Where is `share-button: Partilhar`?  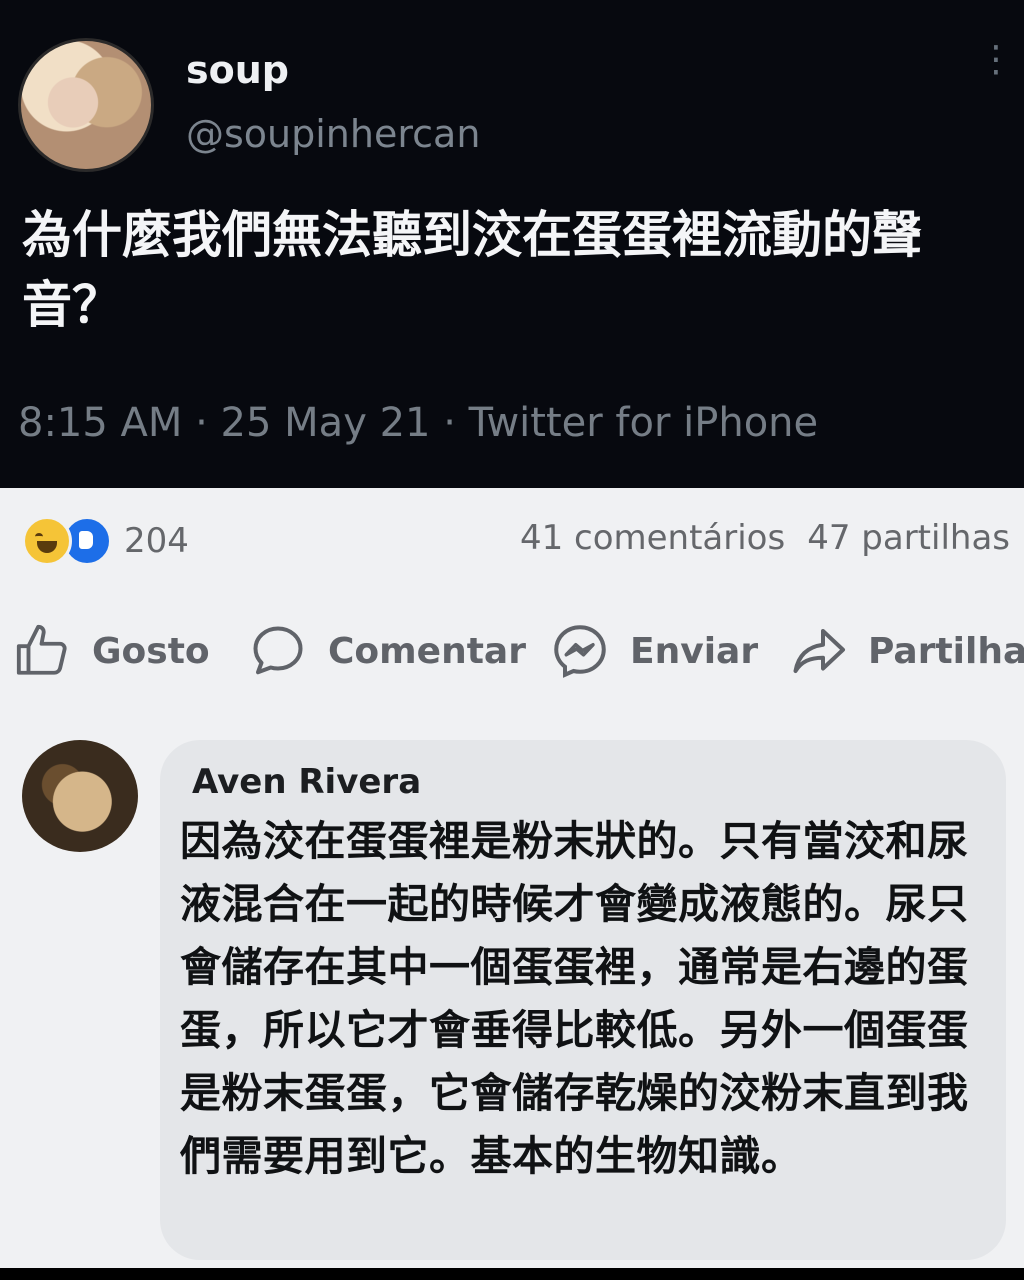
share-button: Partilhar is located at coordinates (906, 651).